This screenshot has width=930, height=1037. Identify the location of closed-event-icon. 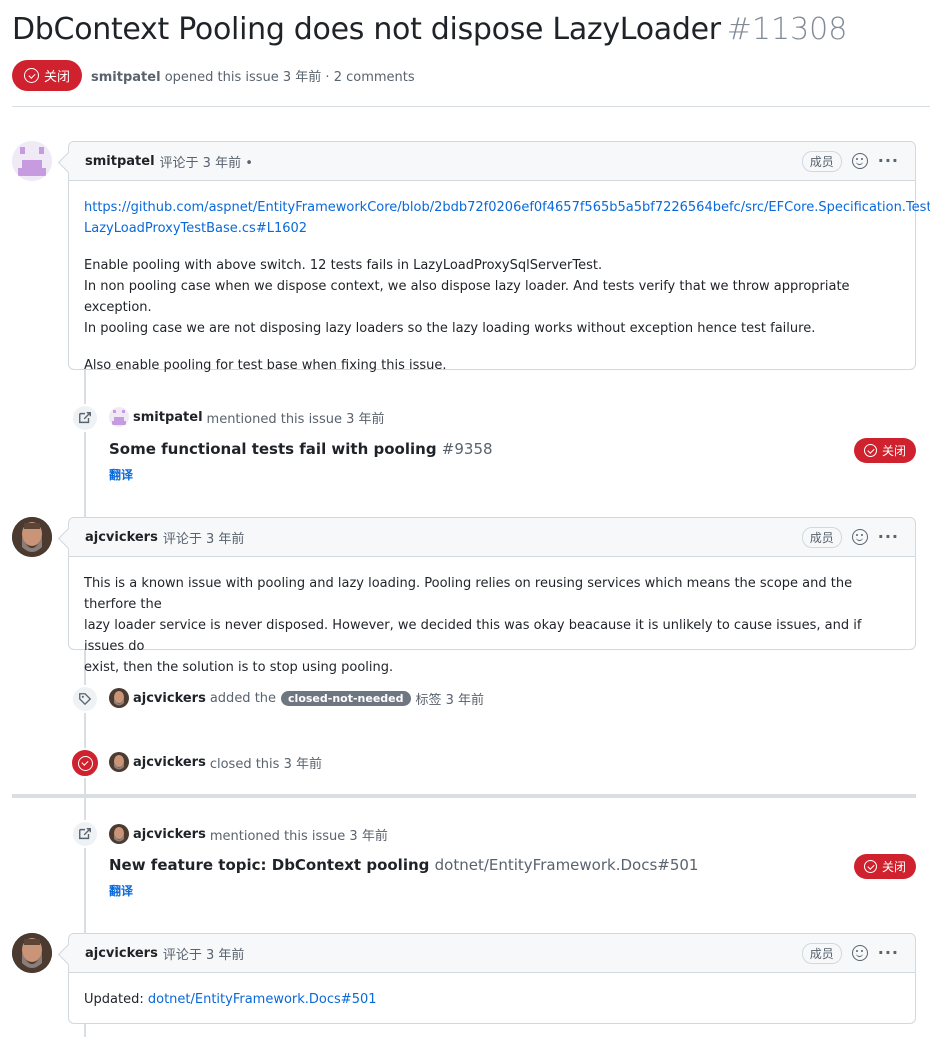
(85, 763).